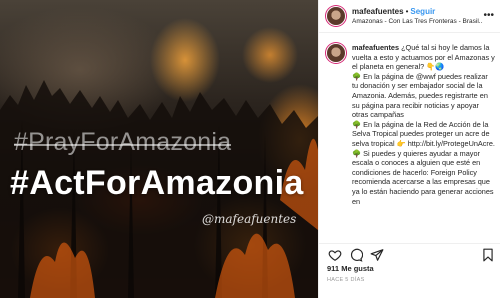 The width and height of the screenshot is (500, 298). I want to click on caption-avatar, so click(336, 53).